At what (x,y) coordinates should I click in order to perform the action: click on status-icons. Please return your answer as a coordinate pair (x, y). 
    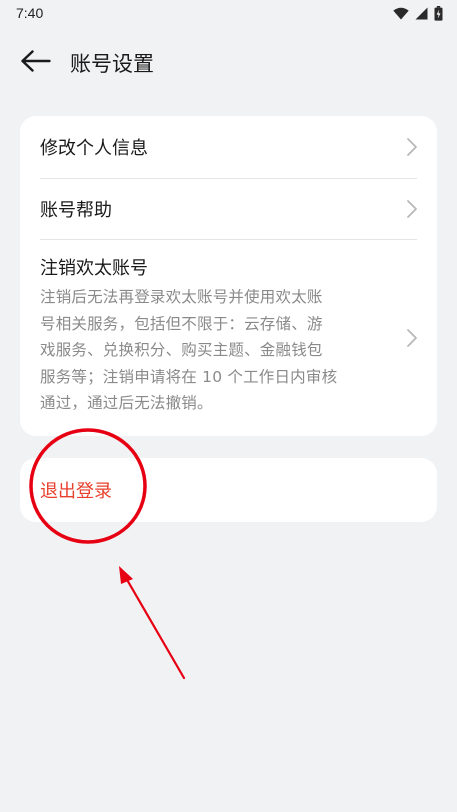
    Looking at the image, I should click on (418, 13).